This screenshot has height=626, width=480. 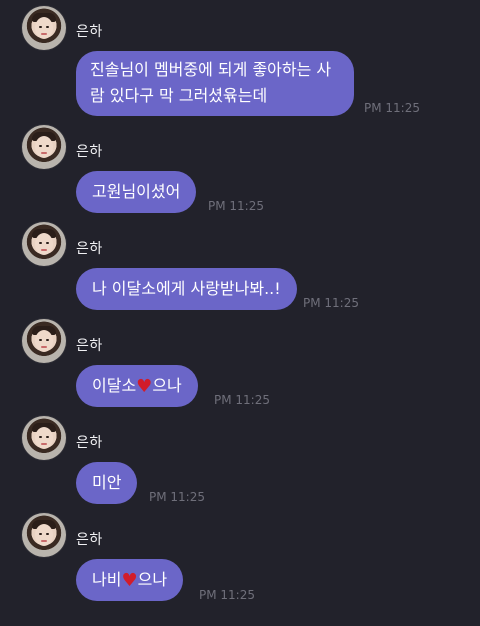 What do you see at coordinates (211, 69) in the screenshot?
I see `message-text-line: 진솔님이 멤버중에 되게 좋아하는 사` at bounding box center [211, 69].